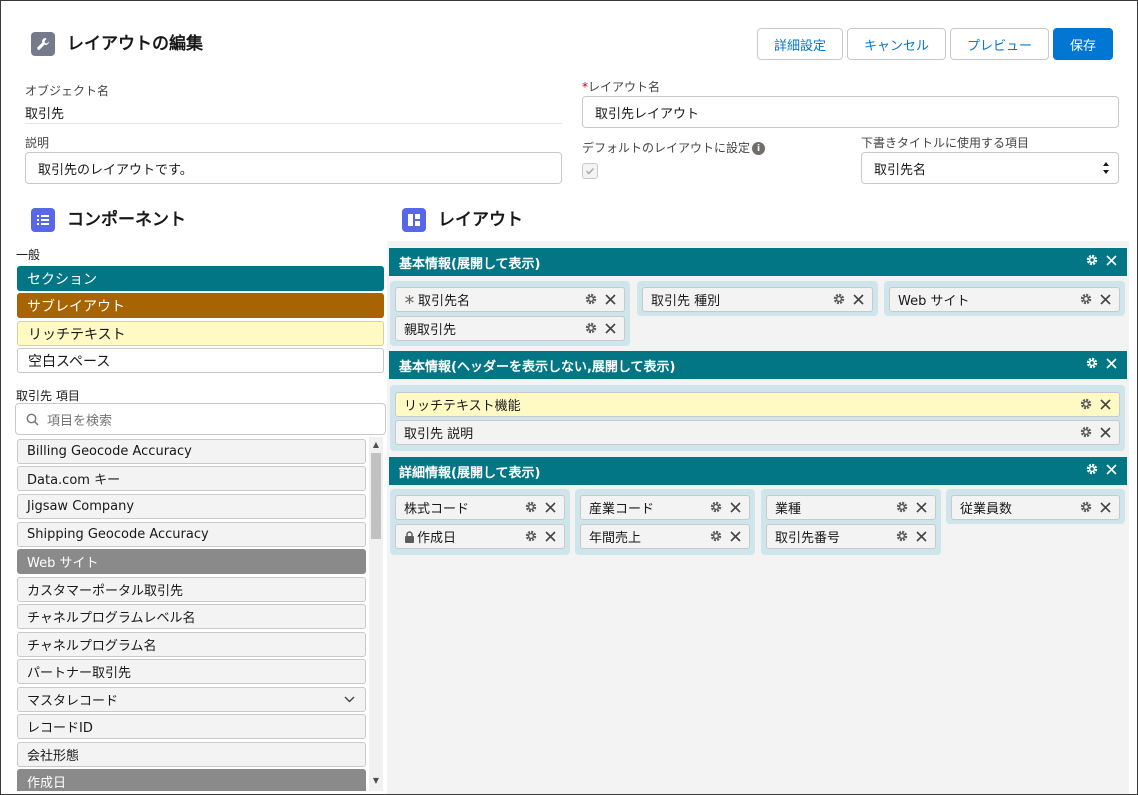 The width and height of the screenshot is (1138, 795). What do you see at coordinates (665, 536) in the screenshot?
I see `layout-field-annual-revenue: 年間売上` at bounding box center [665, 536].